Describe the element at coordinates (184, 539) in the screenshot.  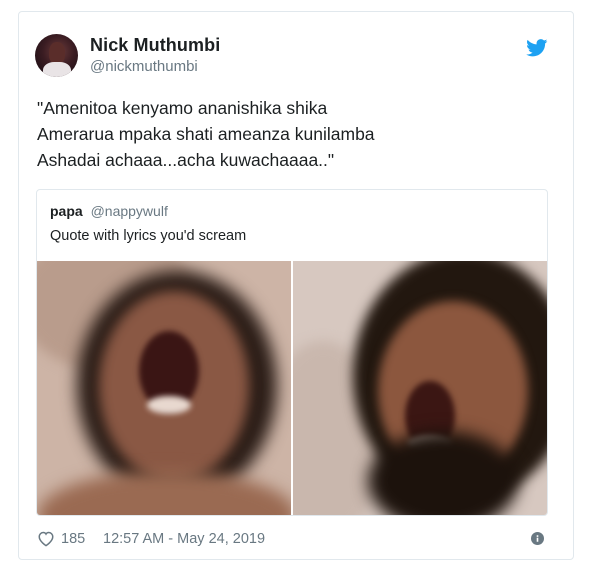
I see `tweet-timestamp: 12:57 AM - May 24, 2019` at that location.